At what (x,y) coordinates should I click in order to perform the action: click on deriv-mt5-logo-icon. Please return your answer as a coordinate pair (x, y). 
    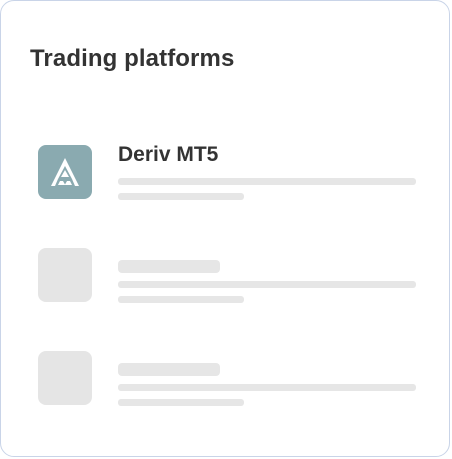
    Looking at the image, I should click on (65, 172).